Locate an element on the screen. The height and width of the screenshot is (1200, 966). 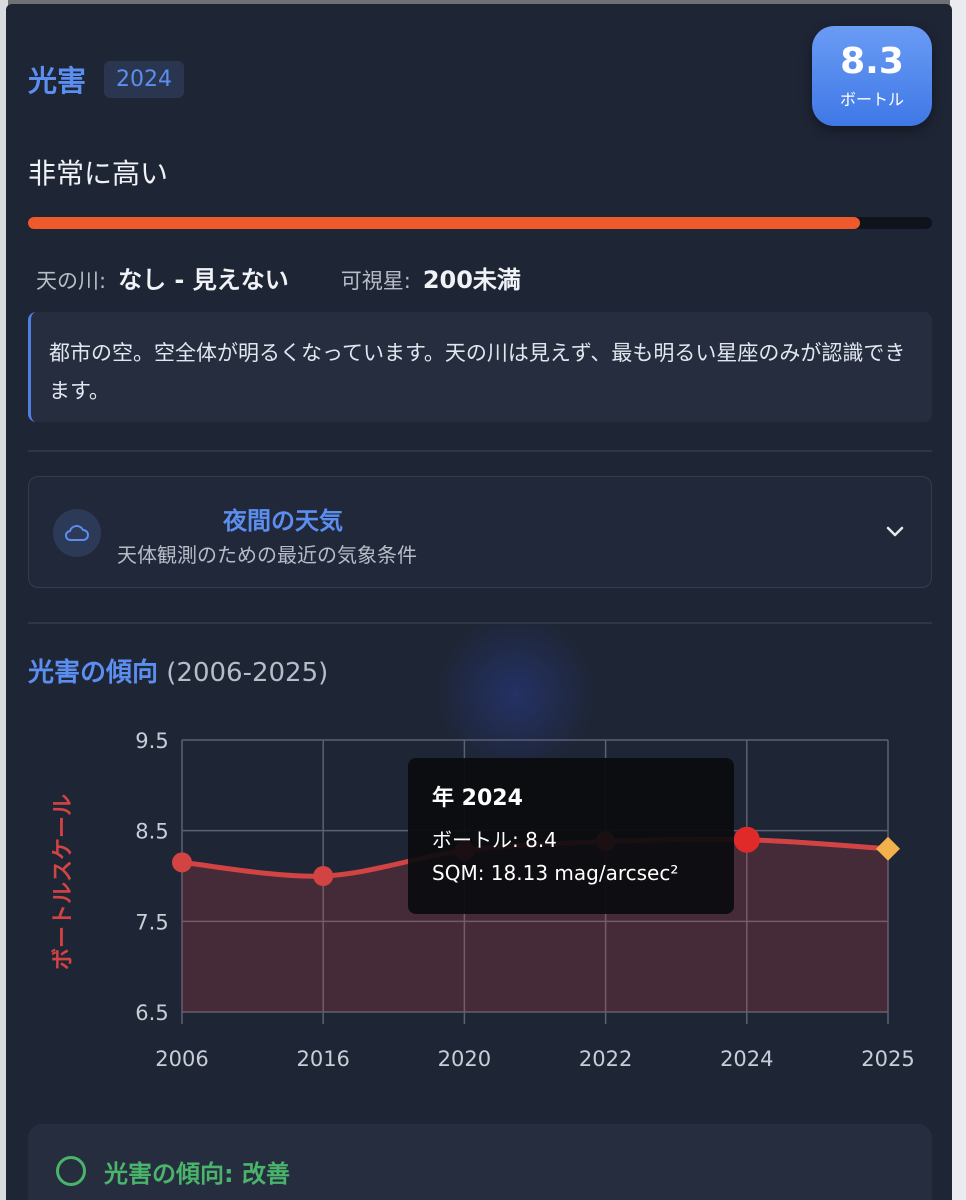
year-badge: 2024 is located at coordinates (144, 79).